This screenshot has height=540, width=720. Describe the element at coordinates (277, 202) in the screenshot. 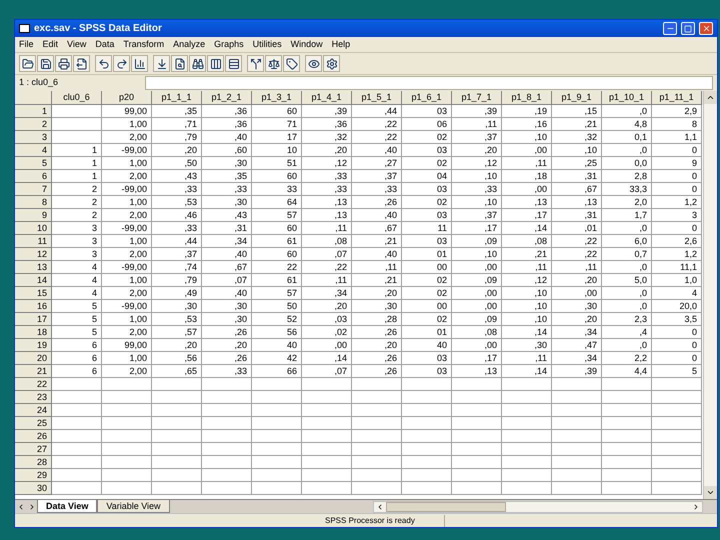

I see `table-cell: 64` at that location.